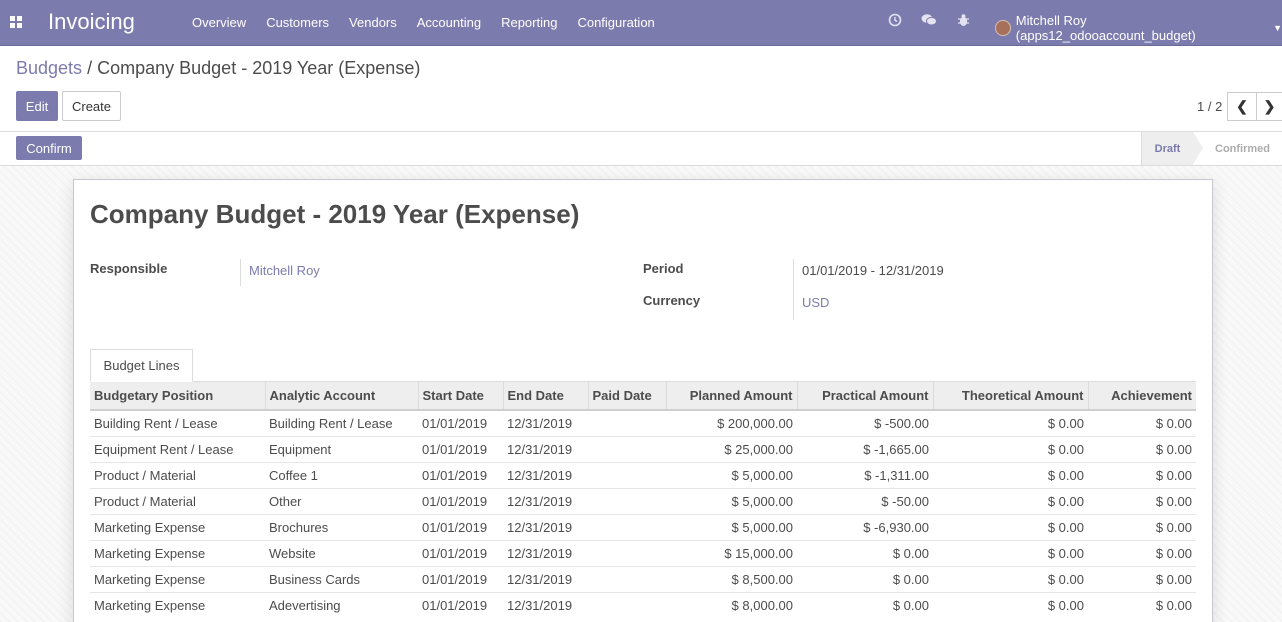  I want to click on bug-icon, so click(963, 21).